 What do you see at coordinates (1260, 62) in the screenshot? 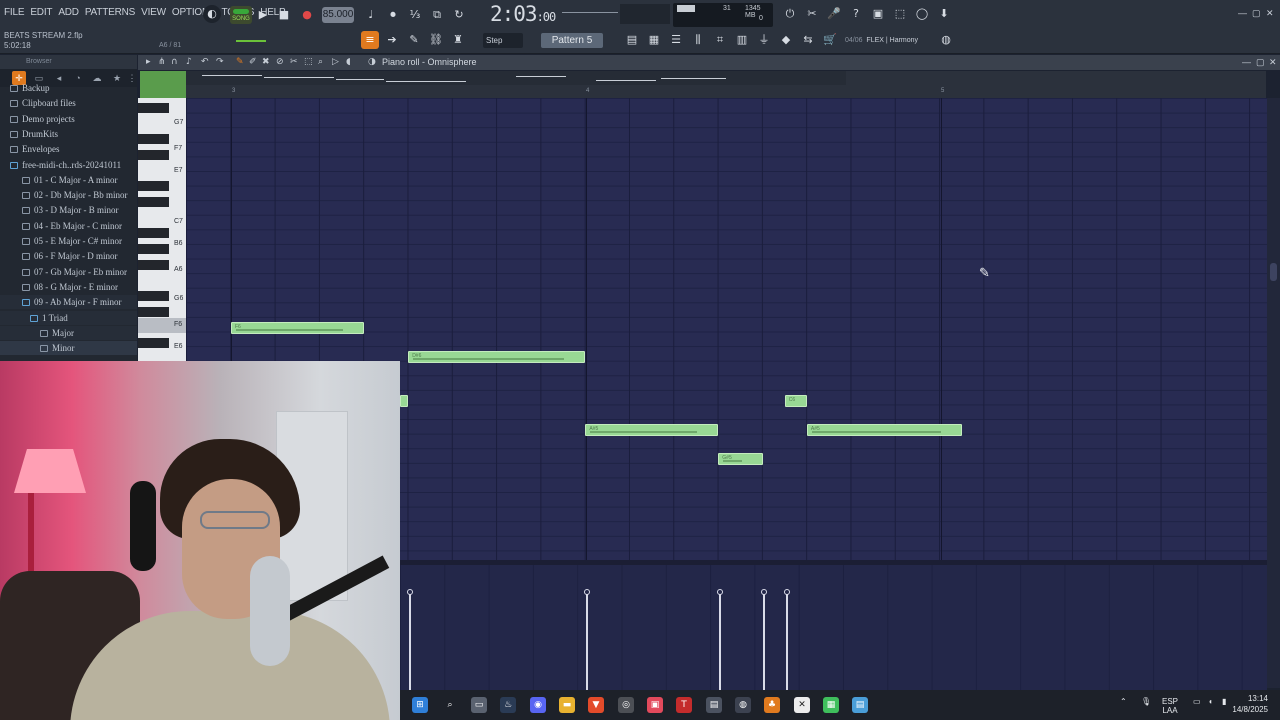
I see `piano-roll-maximize-icon: ▢` at bounding box center [1260, 62].